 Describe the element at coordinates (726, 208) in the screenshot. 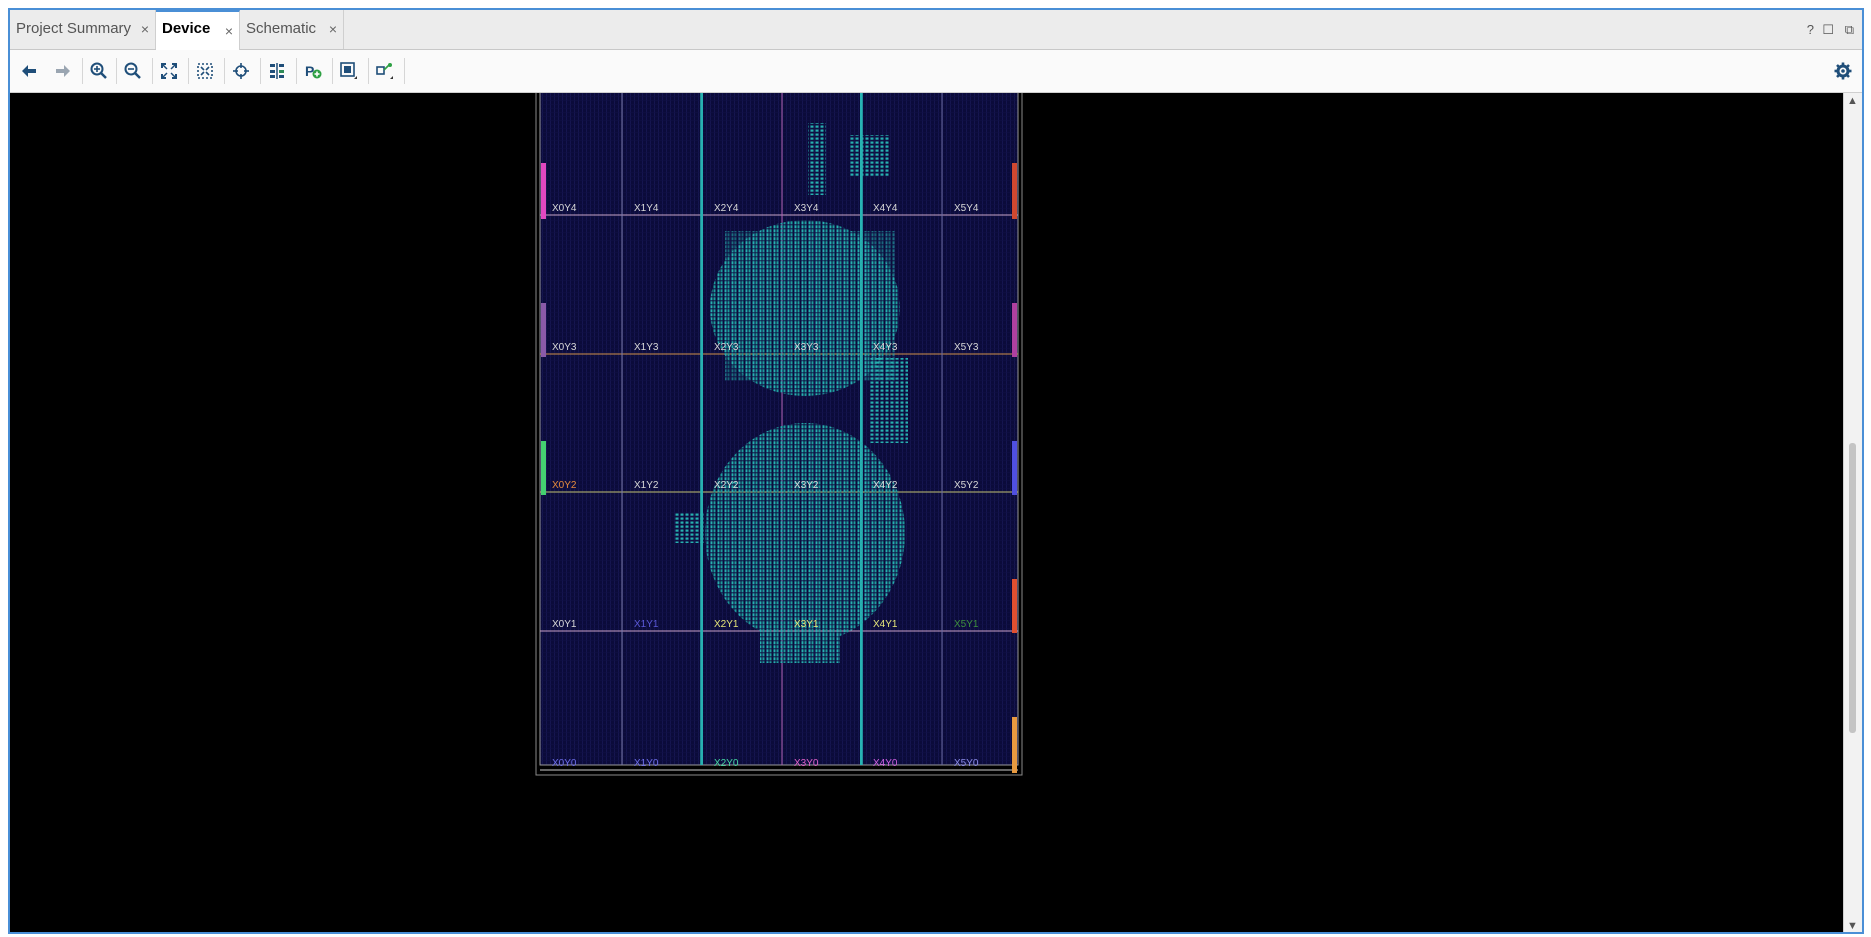

I see `clock-region-label: X2Y4` at that location.